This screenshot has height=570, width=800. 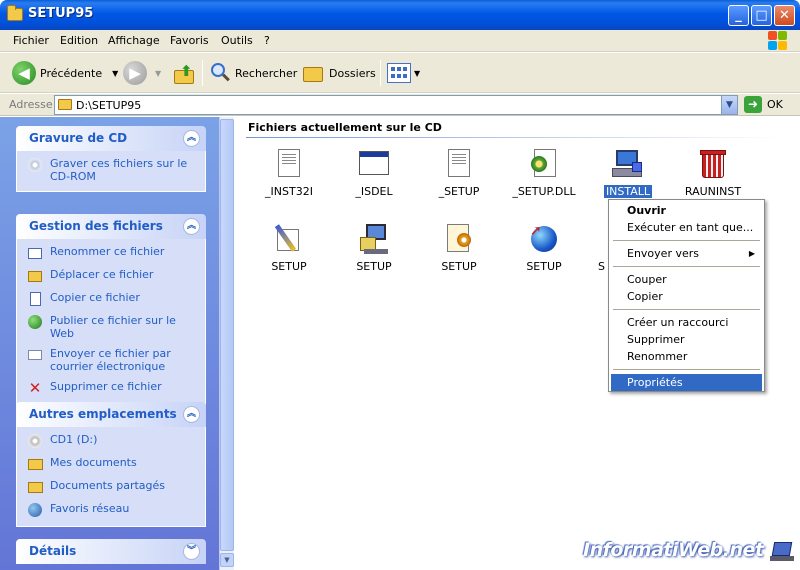 I want to click on address-value: D:\SETUP95, so click(x=109, y=105).